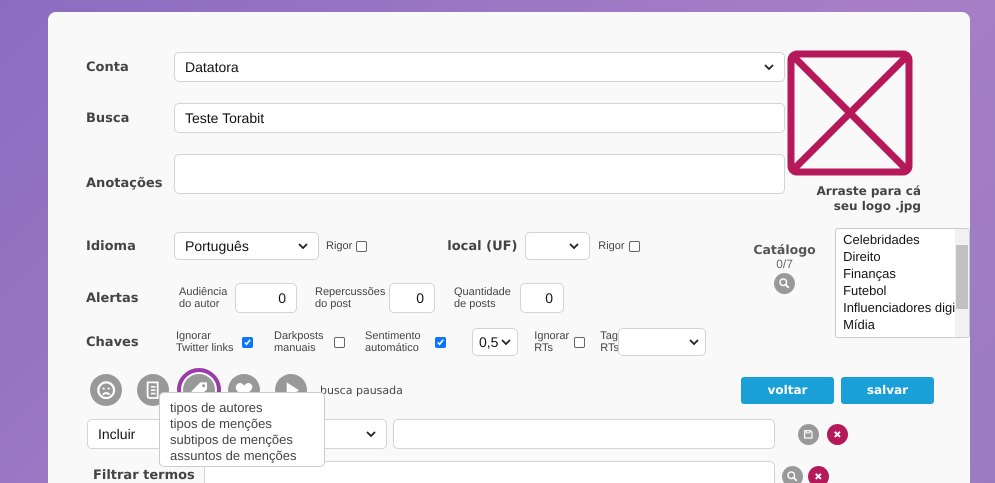  What do you see at coordinates (113, 298) in the screenshot?
I see `field-label: Alertas` at bounding box center [113, 298].